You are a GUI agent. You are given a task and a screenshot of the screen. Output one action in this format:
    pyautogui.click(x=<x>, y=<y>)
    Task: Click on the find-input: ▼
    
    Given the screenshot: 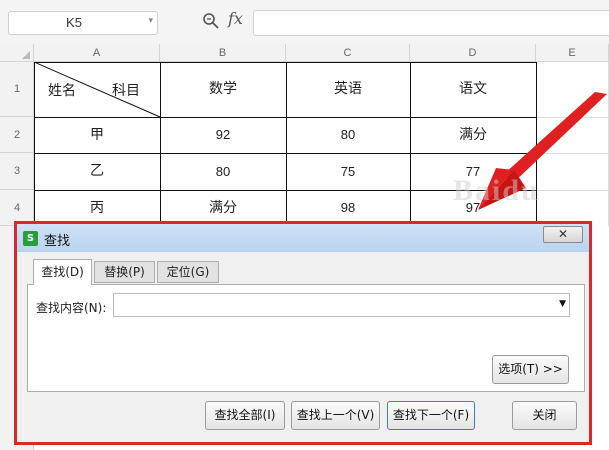 What is the action you would take?
    pyautogui.click(x=341, y=305)
    